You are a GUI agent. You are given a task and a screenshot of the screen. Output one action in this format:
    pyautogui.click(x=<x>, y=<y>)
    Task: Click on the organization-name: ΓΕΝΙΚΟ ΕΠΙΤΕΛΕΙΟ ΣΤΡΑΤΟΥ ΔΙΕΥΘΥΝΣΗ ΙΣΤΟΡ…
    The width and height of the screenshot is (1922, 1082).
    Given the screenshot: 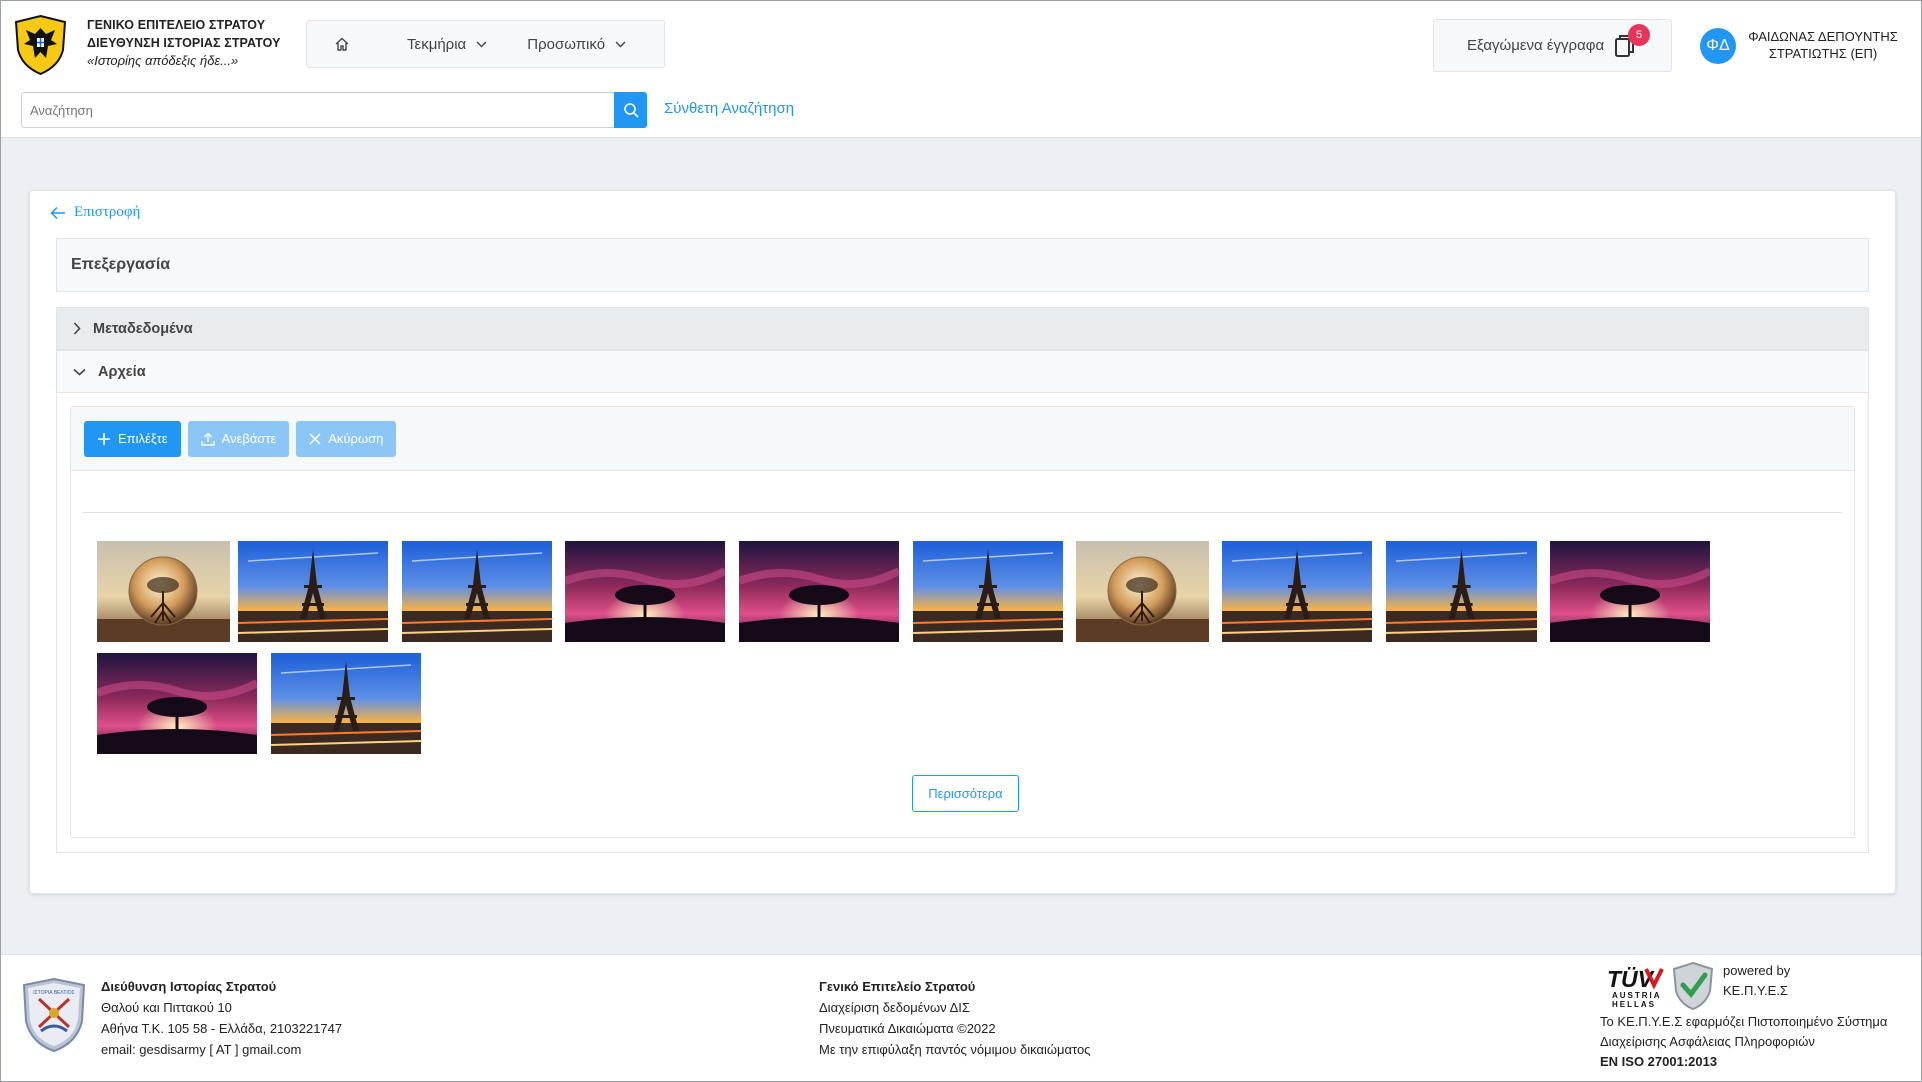 What is the action you would take?
    pyautogui.click(x=184, y=43)
    